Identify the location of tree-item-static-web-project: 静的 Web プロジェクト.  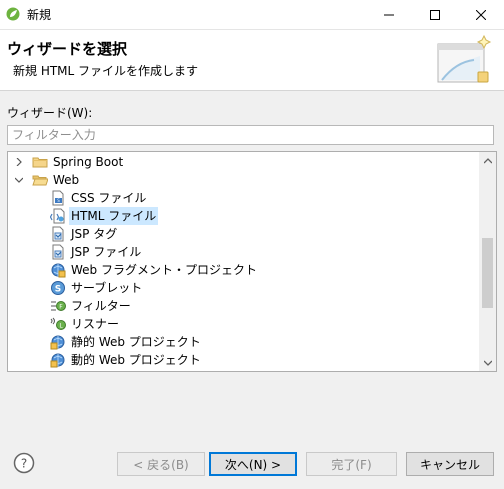
(243, 342).